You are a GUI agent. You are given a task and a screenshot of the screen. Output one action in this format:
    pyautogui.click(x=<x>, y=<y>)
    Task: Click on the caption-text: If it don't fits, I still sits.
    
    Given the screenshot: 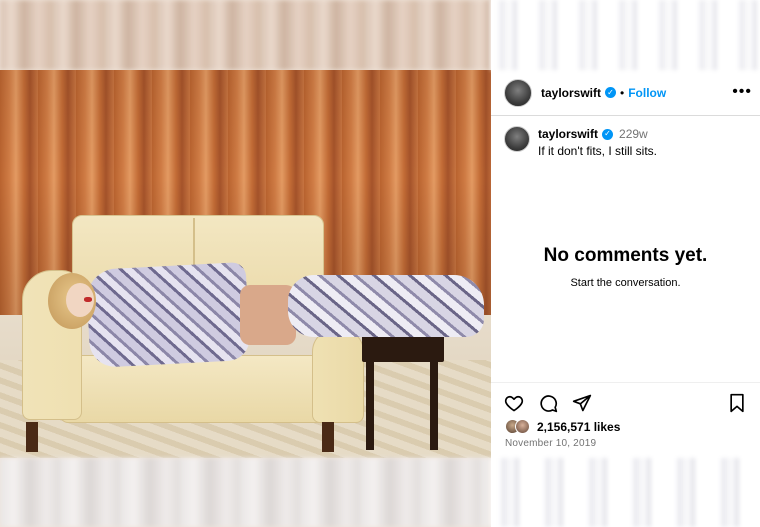 What is the action you would take?
    pyautogui.click(x=597, y=151)
    